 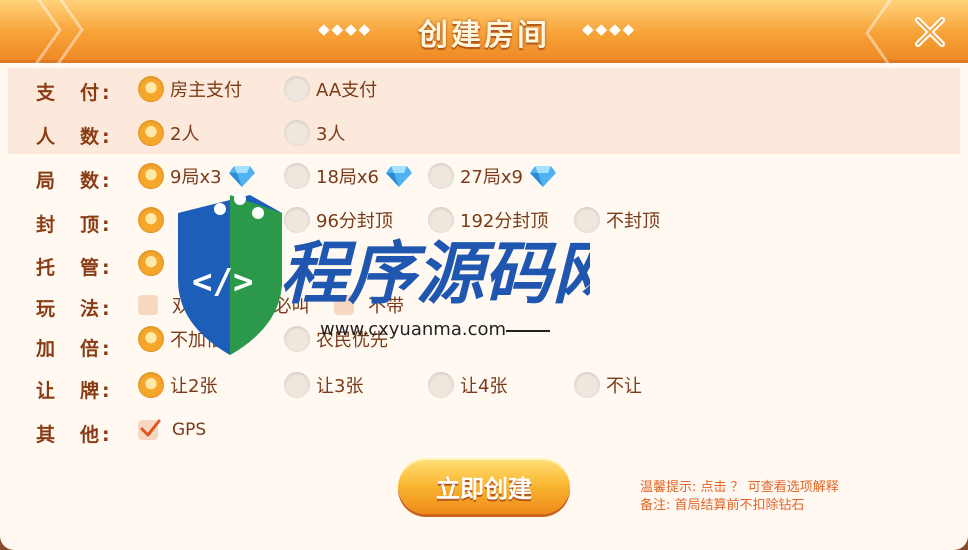 I want to click on dialog-header: ◆◆◆◆ 创建房间 ◆◆◆◆, so click(x=484, y=34).